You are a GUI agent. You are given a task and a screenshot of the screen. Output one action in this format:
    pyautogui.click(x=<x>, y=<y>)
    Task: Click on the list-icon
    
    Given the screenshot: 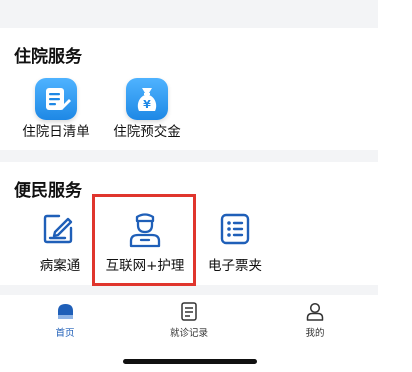 What is the action you would take?
    pyautogui.click(x=235, y=229)
    